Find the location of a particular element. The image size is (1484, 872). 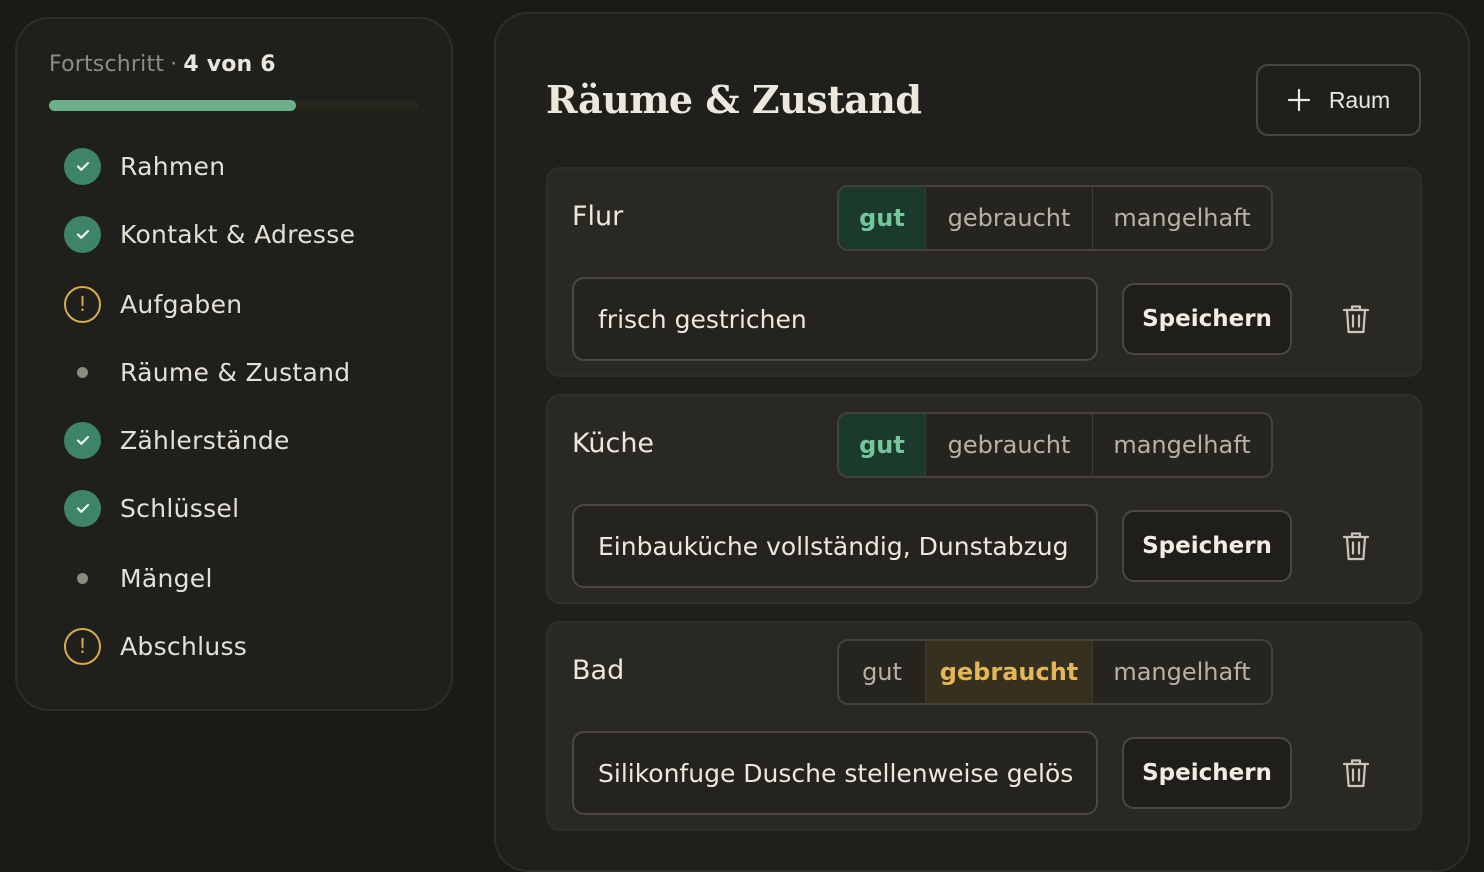

sidebar-item-zaehlerstaende: Zählerstände is located at coordinates (177, 440).